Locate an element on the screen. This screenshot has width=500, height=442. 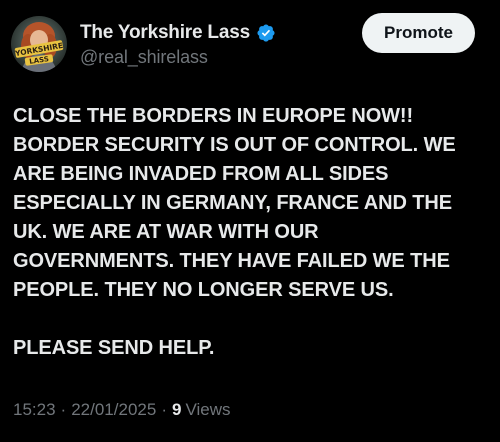
views-label: Views is located at coordinates (207, 410).